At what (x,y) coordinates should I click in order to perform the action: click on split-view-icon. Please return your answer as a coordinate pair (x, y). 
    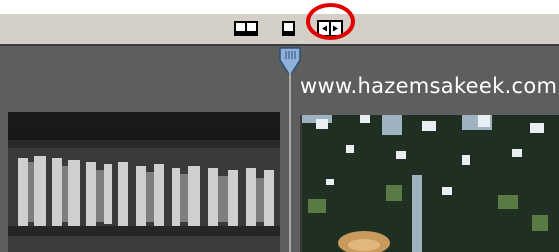
    Looking at the image, I should click on (330, 28).